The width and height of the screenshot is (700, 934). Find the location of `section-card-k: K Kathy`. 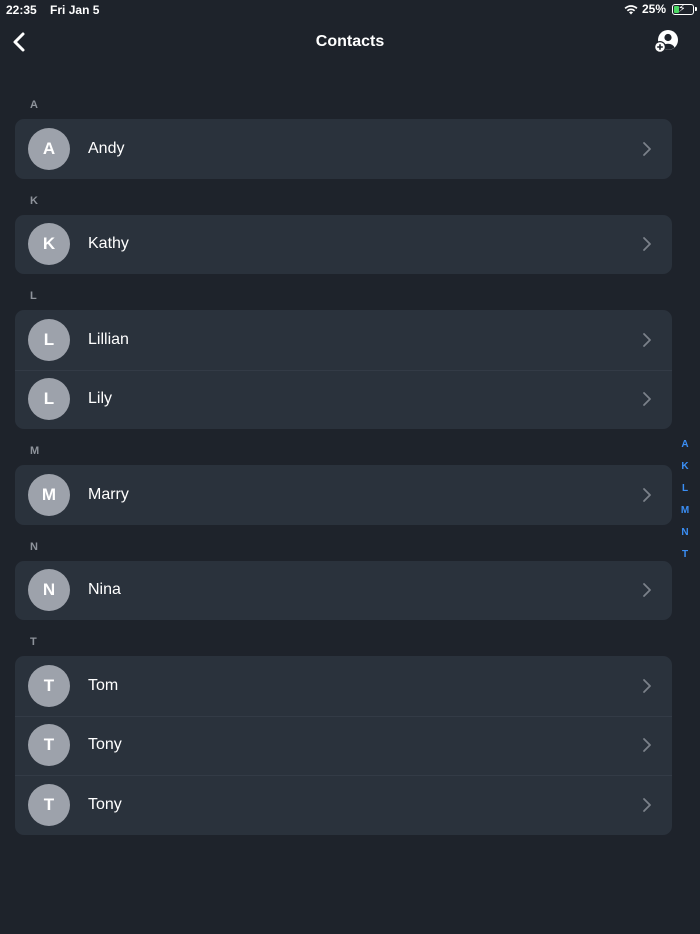

section-card-k: K Kathy is located at coordinates (343, 244).